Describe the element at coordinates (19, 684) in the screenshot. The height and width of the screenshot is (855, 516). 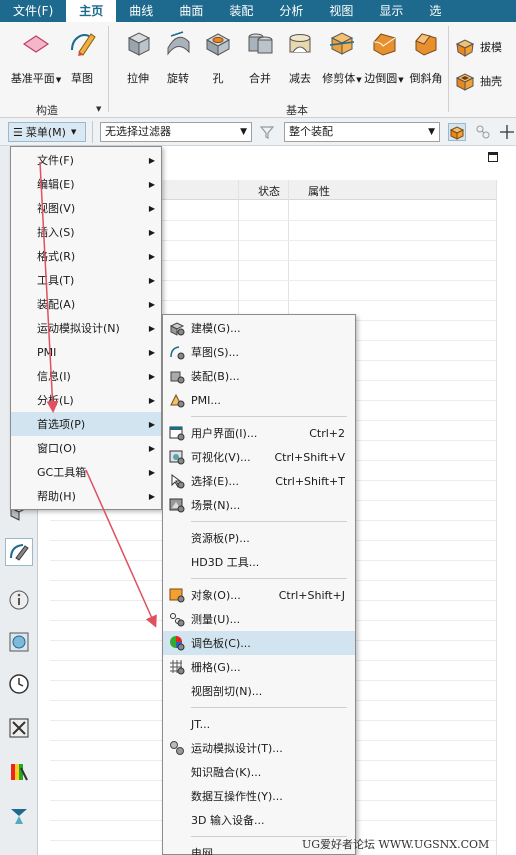
I see `history-clock-icon` at that location.